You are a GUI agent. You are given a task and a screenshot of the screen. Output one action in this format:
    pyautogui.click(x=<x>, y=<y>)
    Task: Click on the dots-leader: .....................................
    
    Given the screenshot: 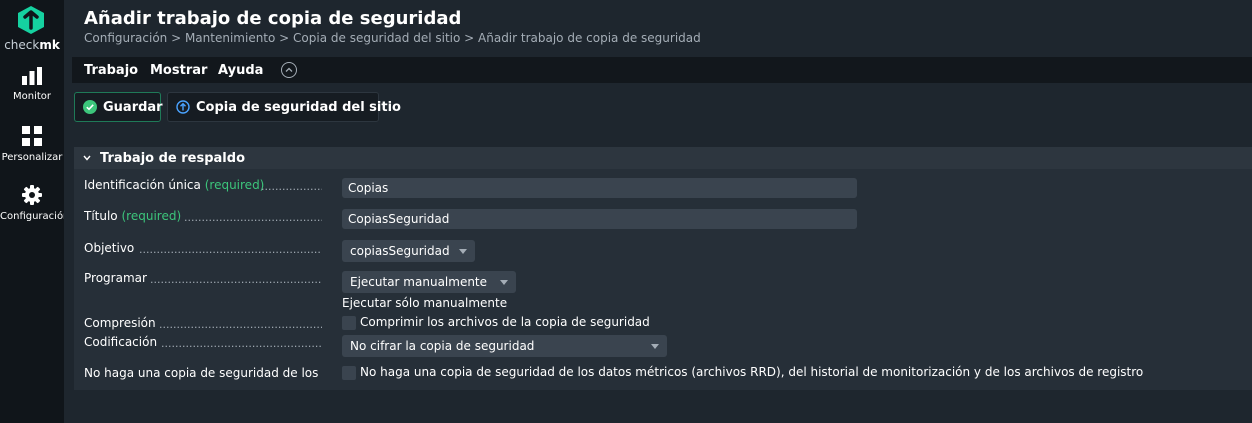 What is the action you would take?
    pyautogui.click(x=291, y=186)
    